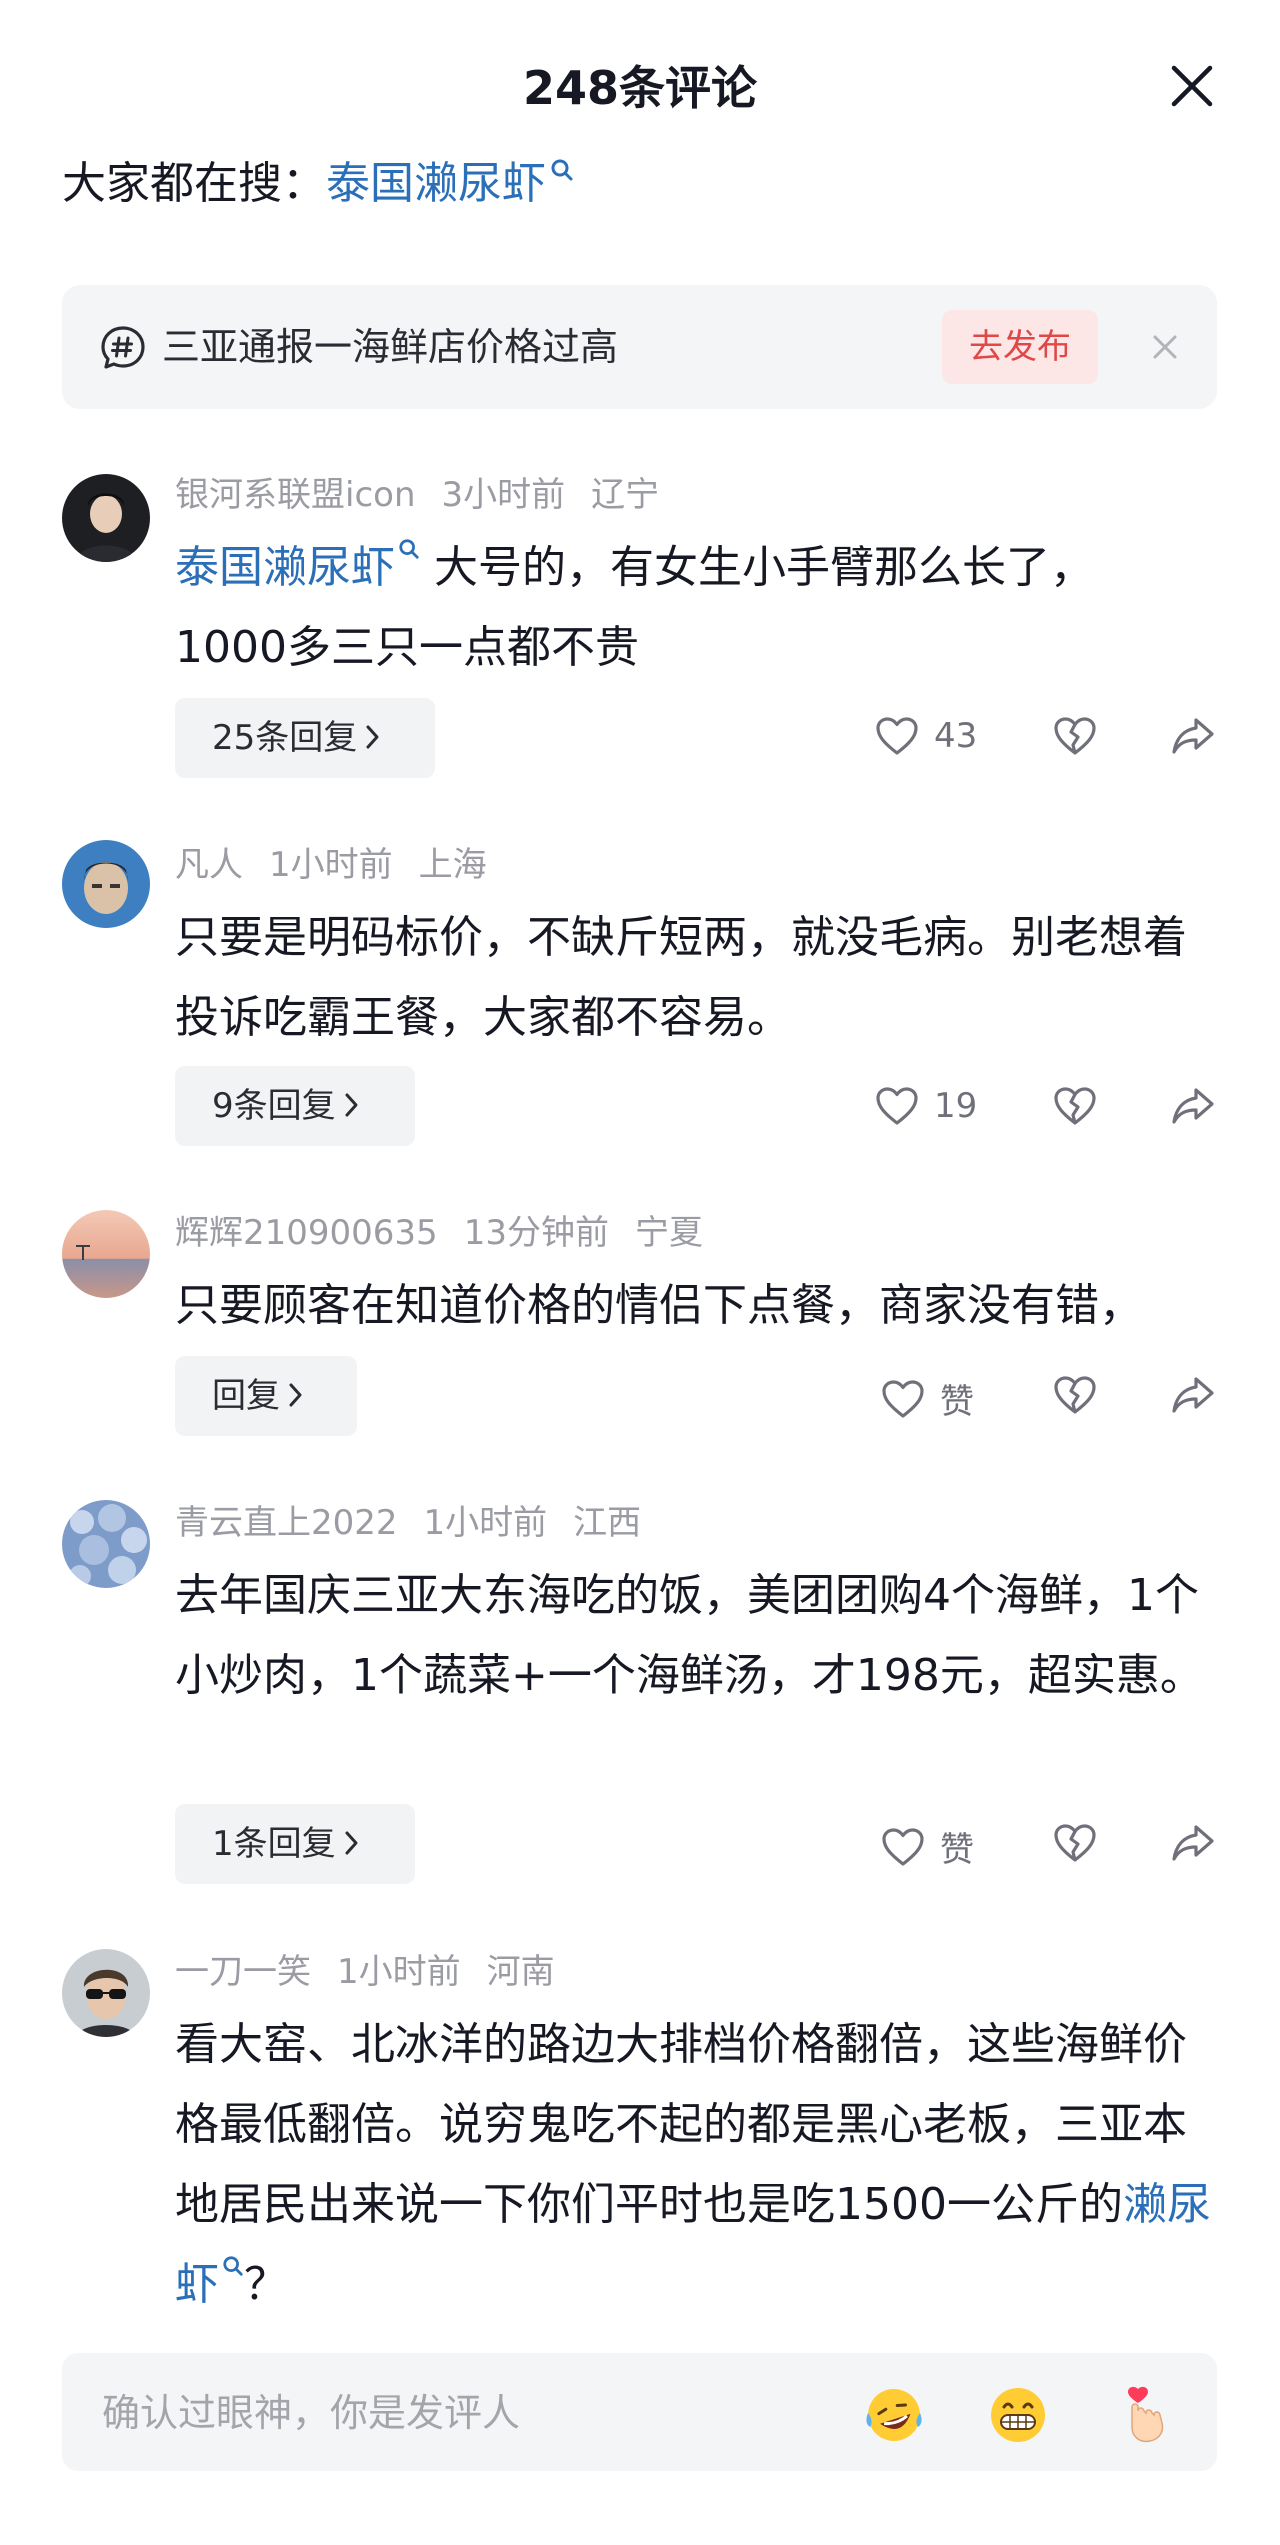  Describe the element at coordinates (639, 347) in the screenshot. I see `topic-banner: 三亚通报一海鲜店价格过高 去发布` at that location.